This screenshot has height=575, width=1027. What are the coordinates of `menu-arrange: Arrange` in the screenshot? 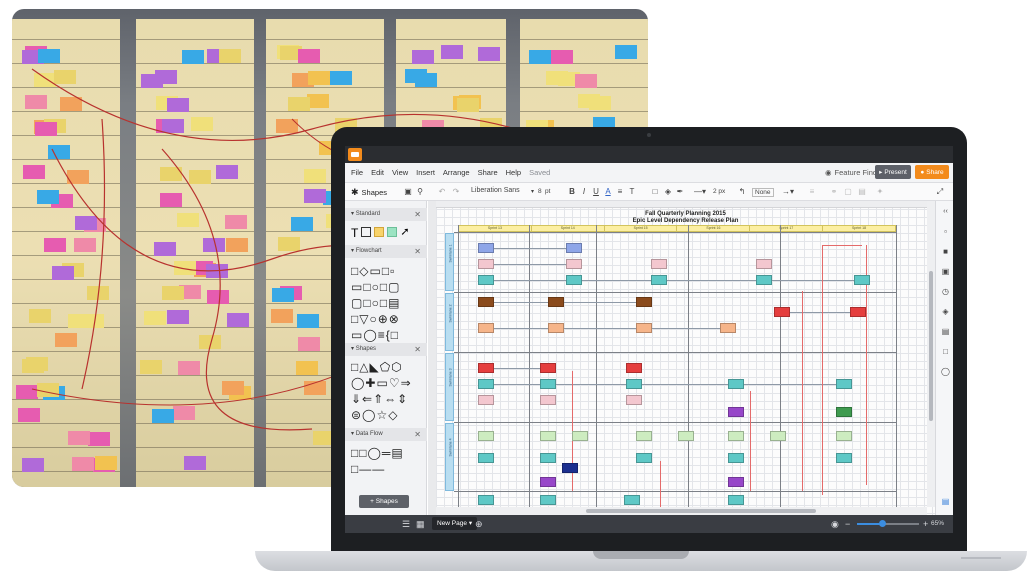 It's located at (456, 172).